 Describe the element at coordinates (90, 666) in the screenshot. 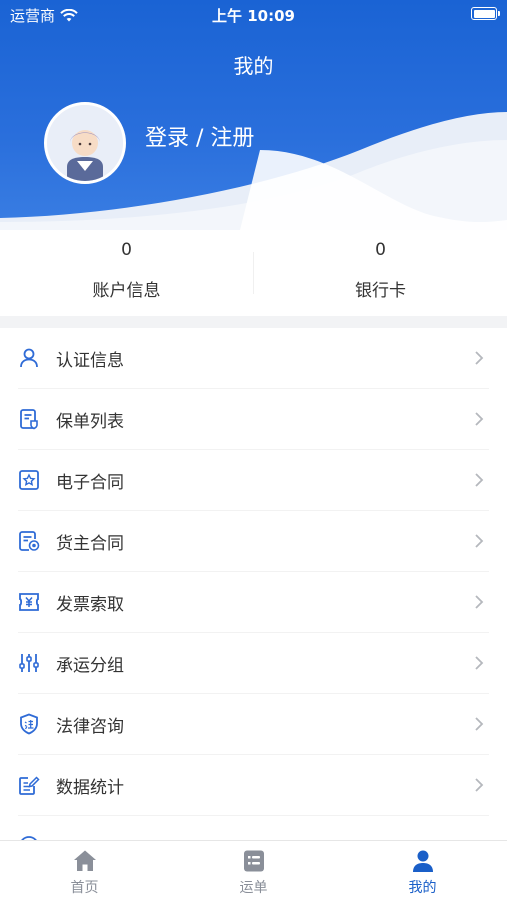

I see `menu-label: 承运分组` at that location.